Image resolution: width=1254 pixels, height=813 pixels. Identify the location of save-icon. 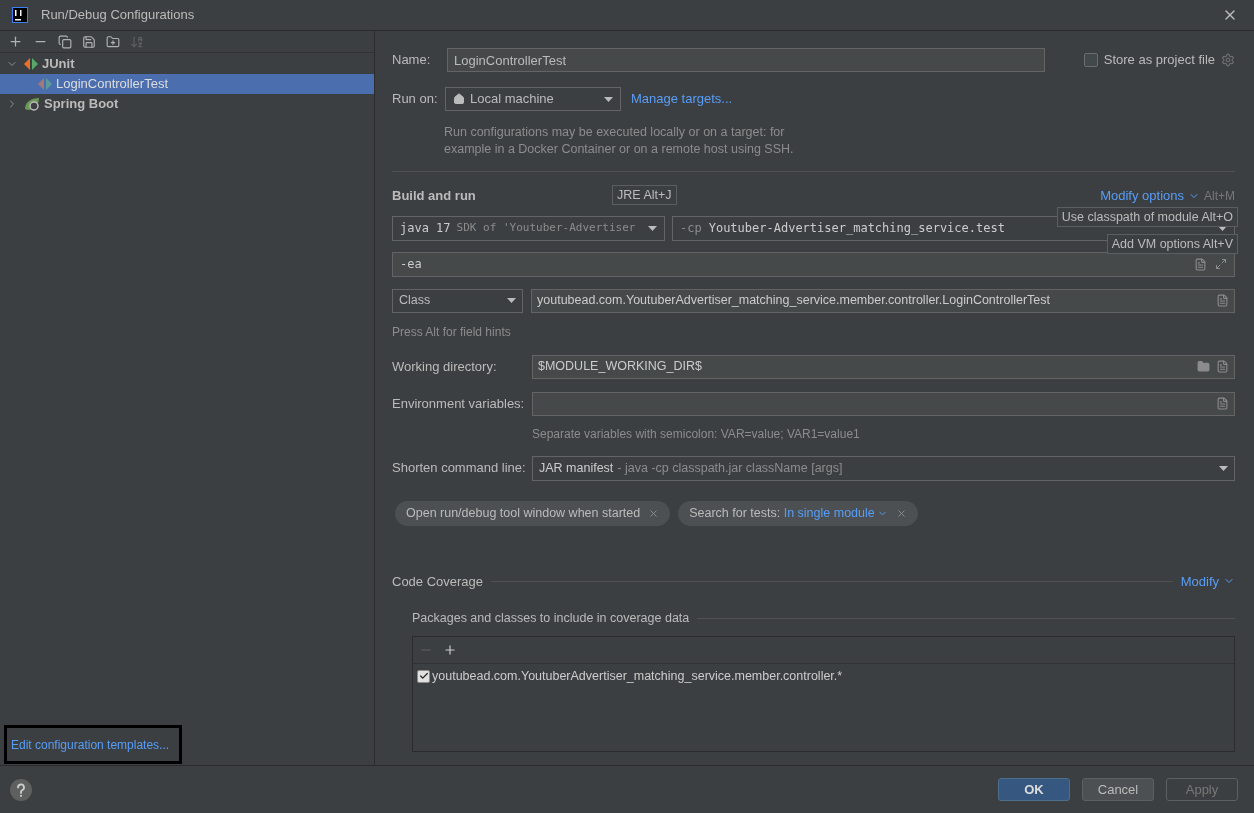
(89, 41).